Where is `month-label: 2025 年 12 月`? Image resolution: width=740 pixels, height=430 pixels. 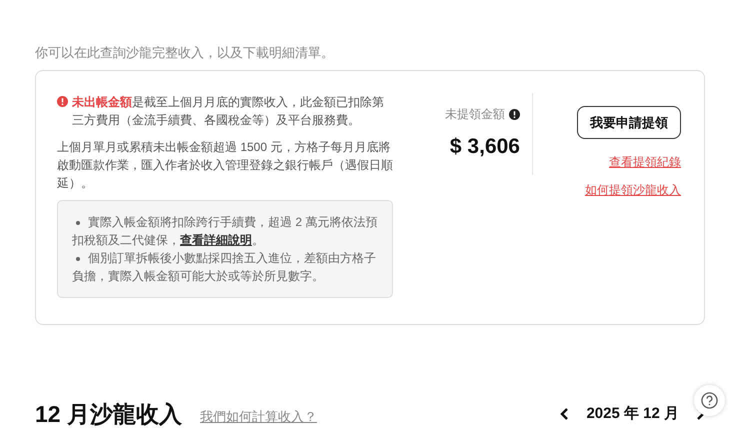
month-label: 2025 年 12 月 is located at coordinates (632, 414).